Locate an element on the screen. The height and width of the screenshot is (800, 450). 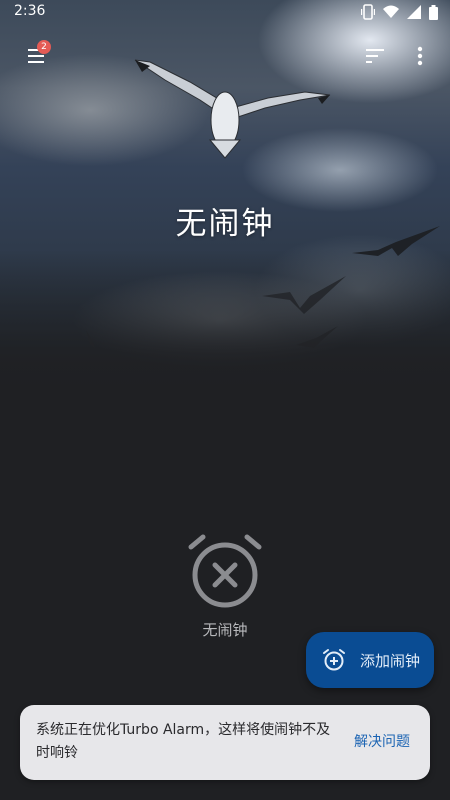
more-options-button is located at coordinates (420, 56).